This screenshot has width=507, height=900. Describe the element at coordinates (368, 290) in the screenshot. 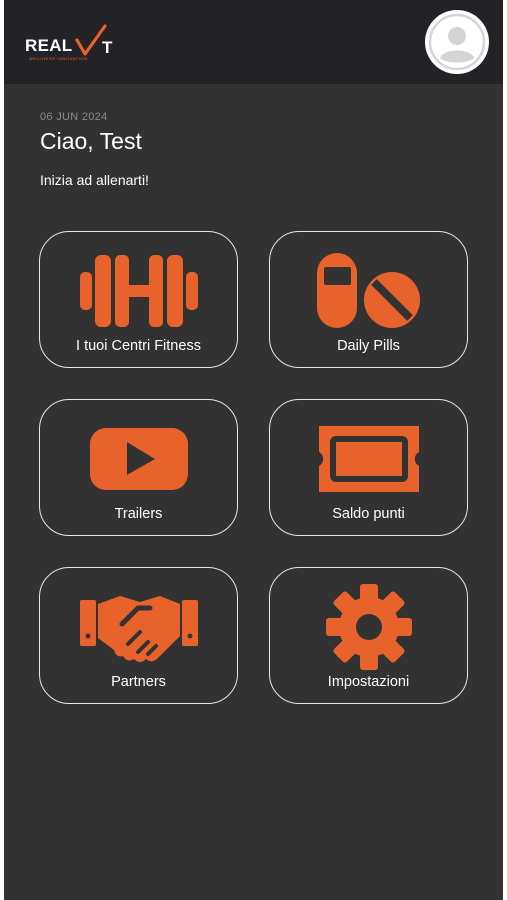

I see `pills-icon` at that location.